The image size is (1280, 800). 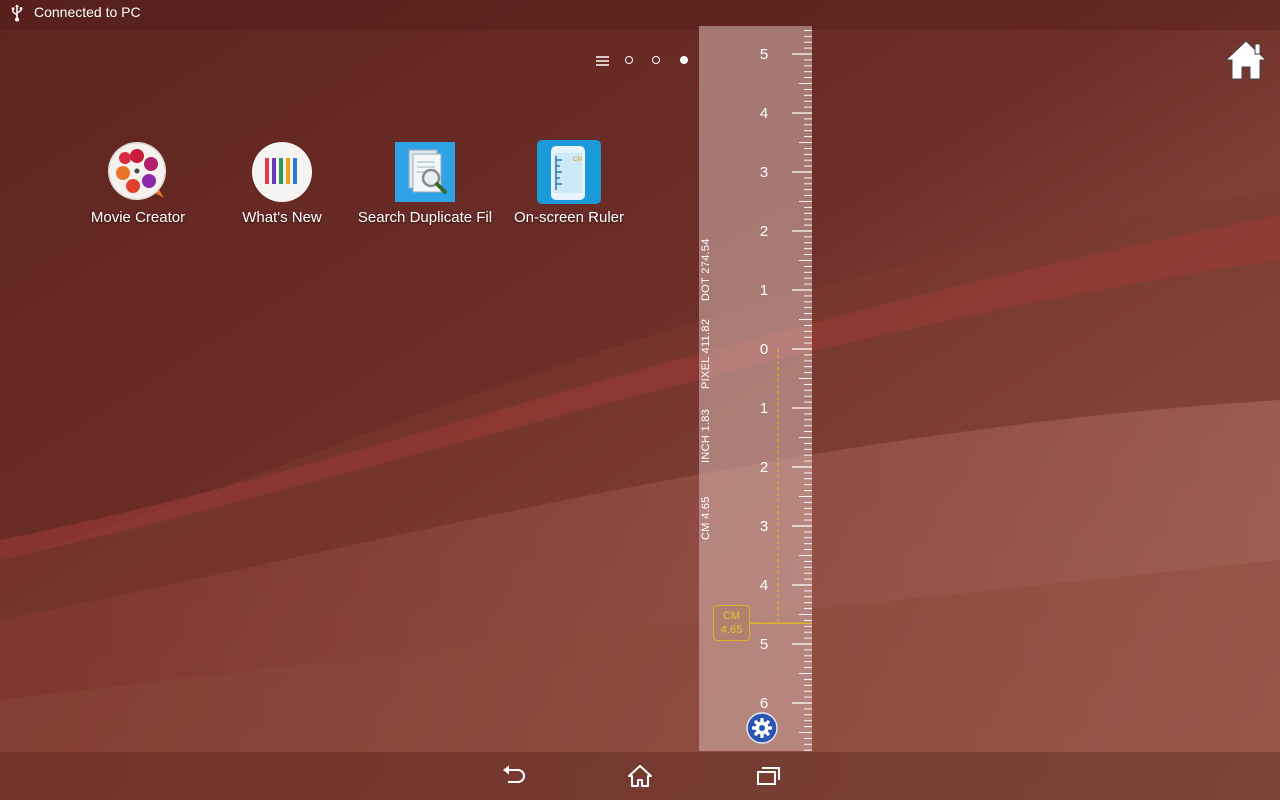 What do you see at coordinates (764, 467) in the screenshot?
I see `ruler-lower-label: 2` at bounding box center [764, 467].